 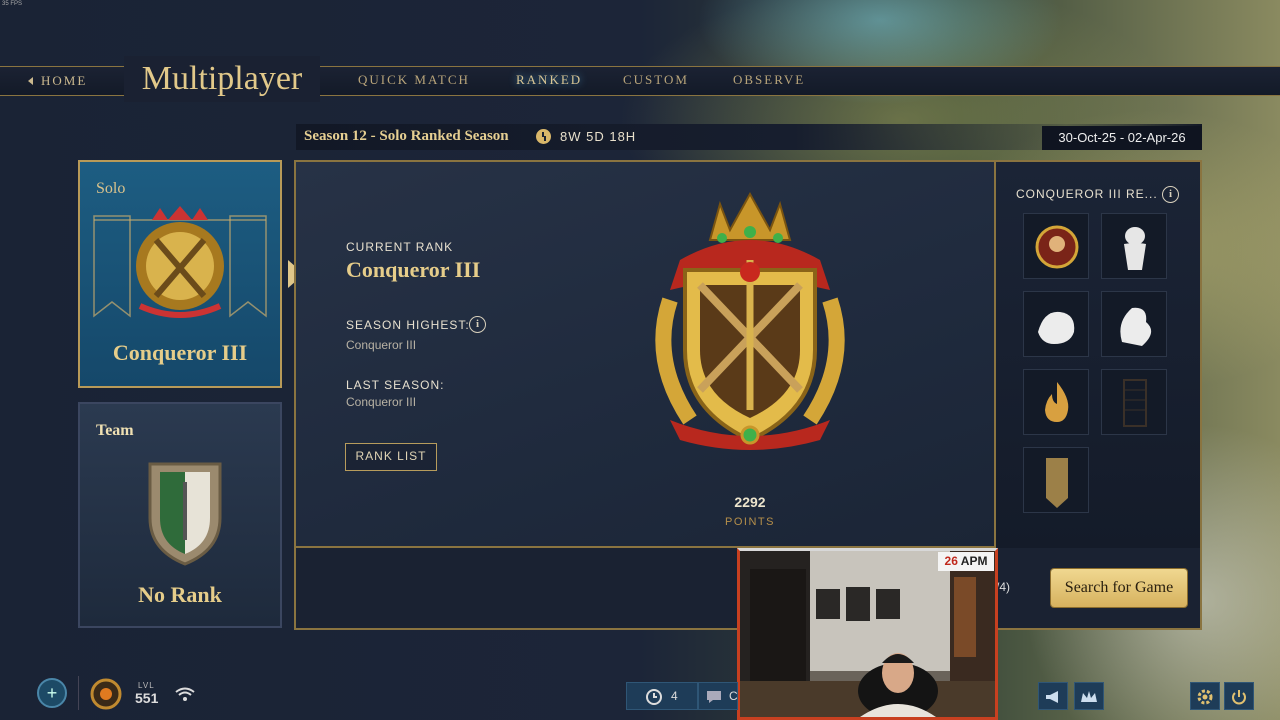 What do you see at coordinates (654, 697) in the screenshot?
I see `friends-icon` at bounding box center [654, 697].